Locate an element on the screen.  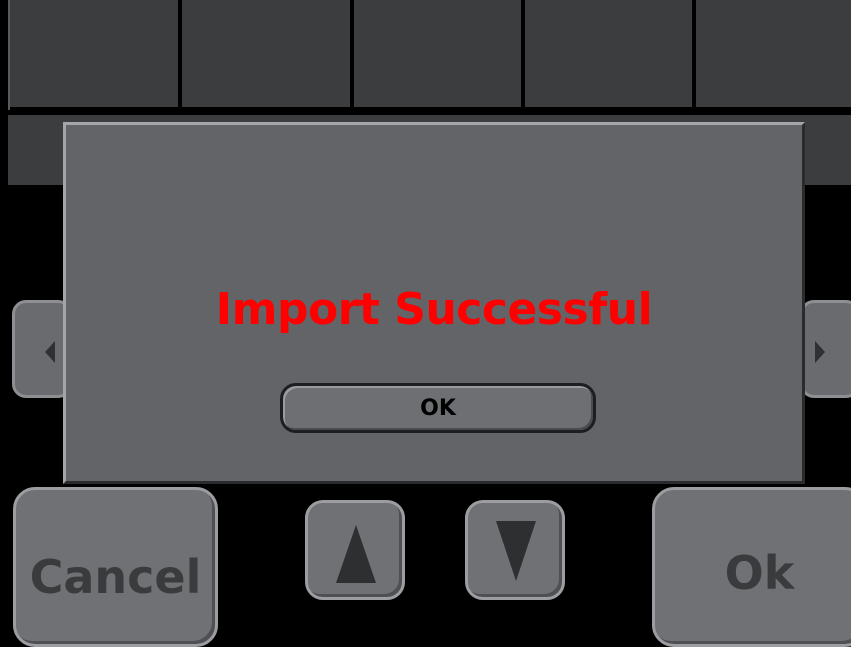
ok-button: Ok is located at coordinates (751, 567).